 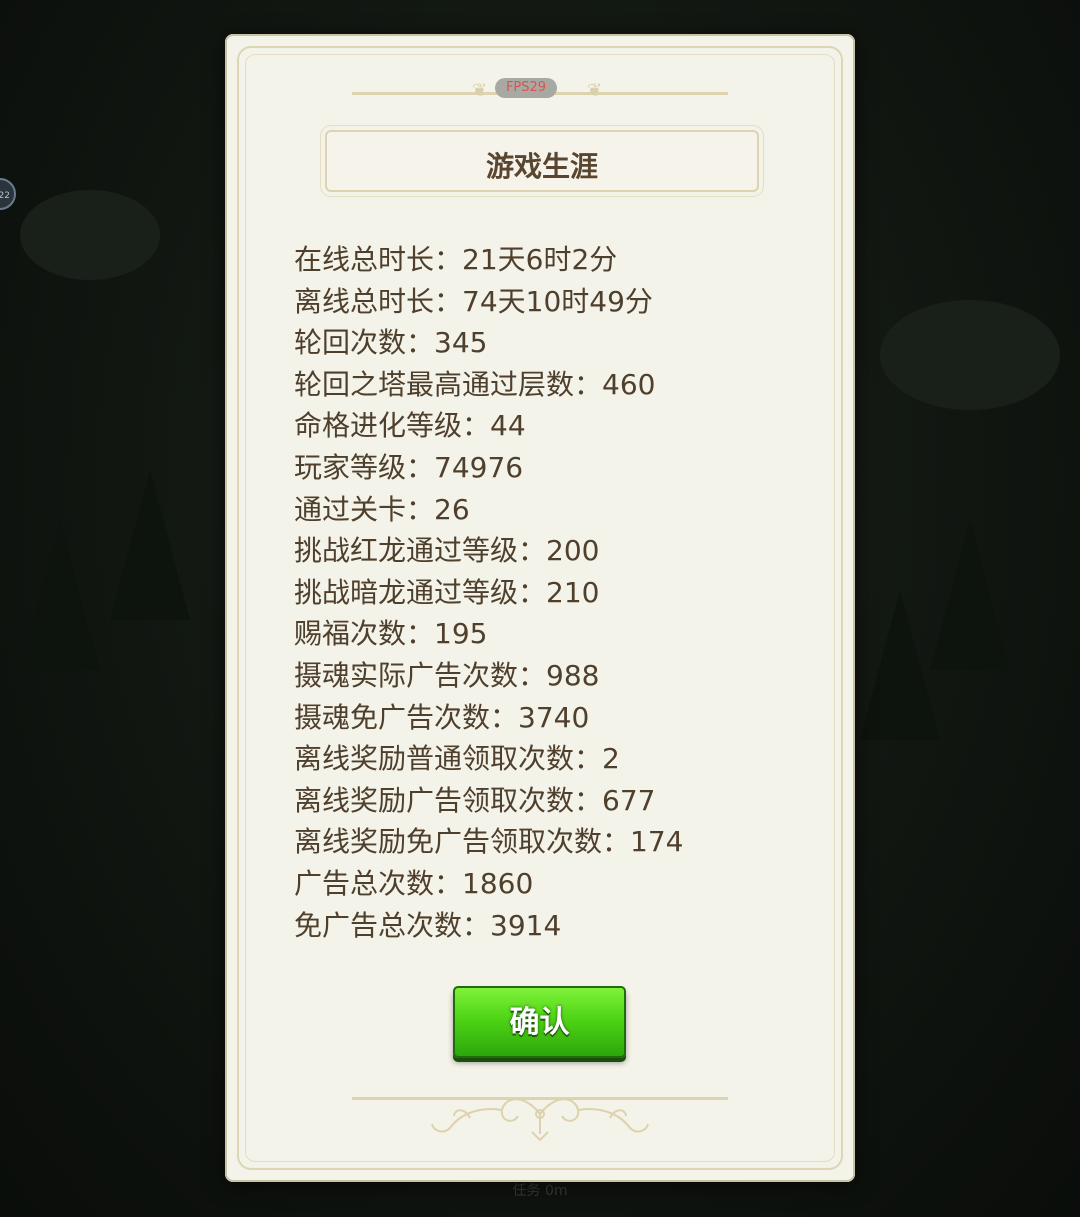 I want to click on fps-counter: FPS29, so click(x=526, y=88).